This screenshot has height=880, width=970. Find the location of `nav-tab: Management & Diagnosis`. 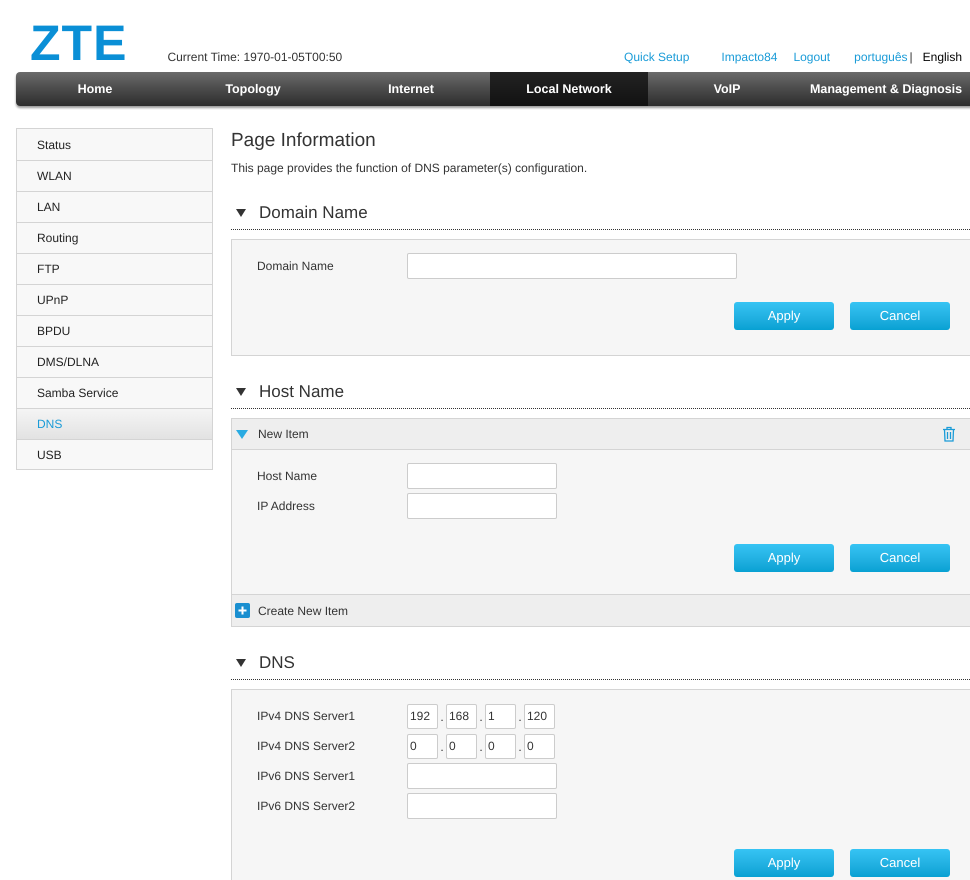

nav-tab: Management & Diagnosis is located at coordinates (888, 89).